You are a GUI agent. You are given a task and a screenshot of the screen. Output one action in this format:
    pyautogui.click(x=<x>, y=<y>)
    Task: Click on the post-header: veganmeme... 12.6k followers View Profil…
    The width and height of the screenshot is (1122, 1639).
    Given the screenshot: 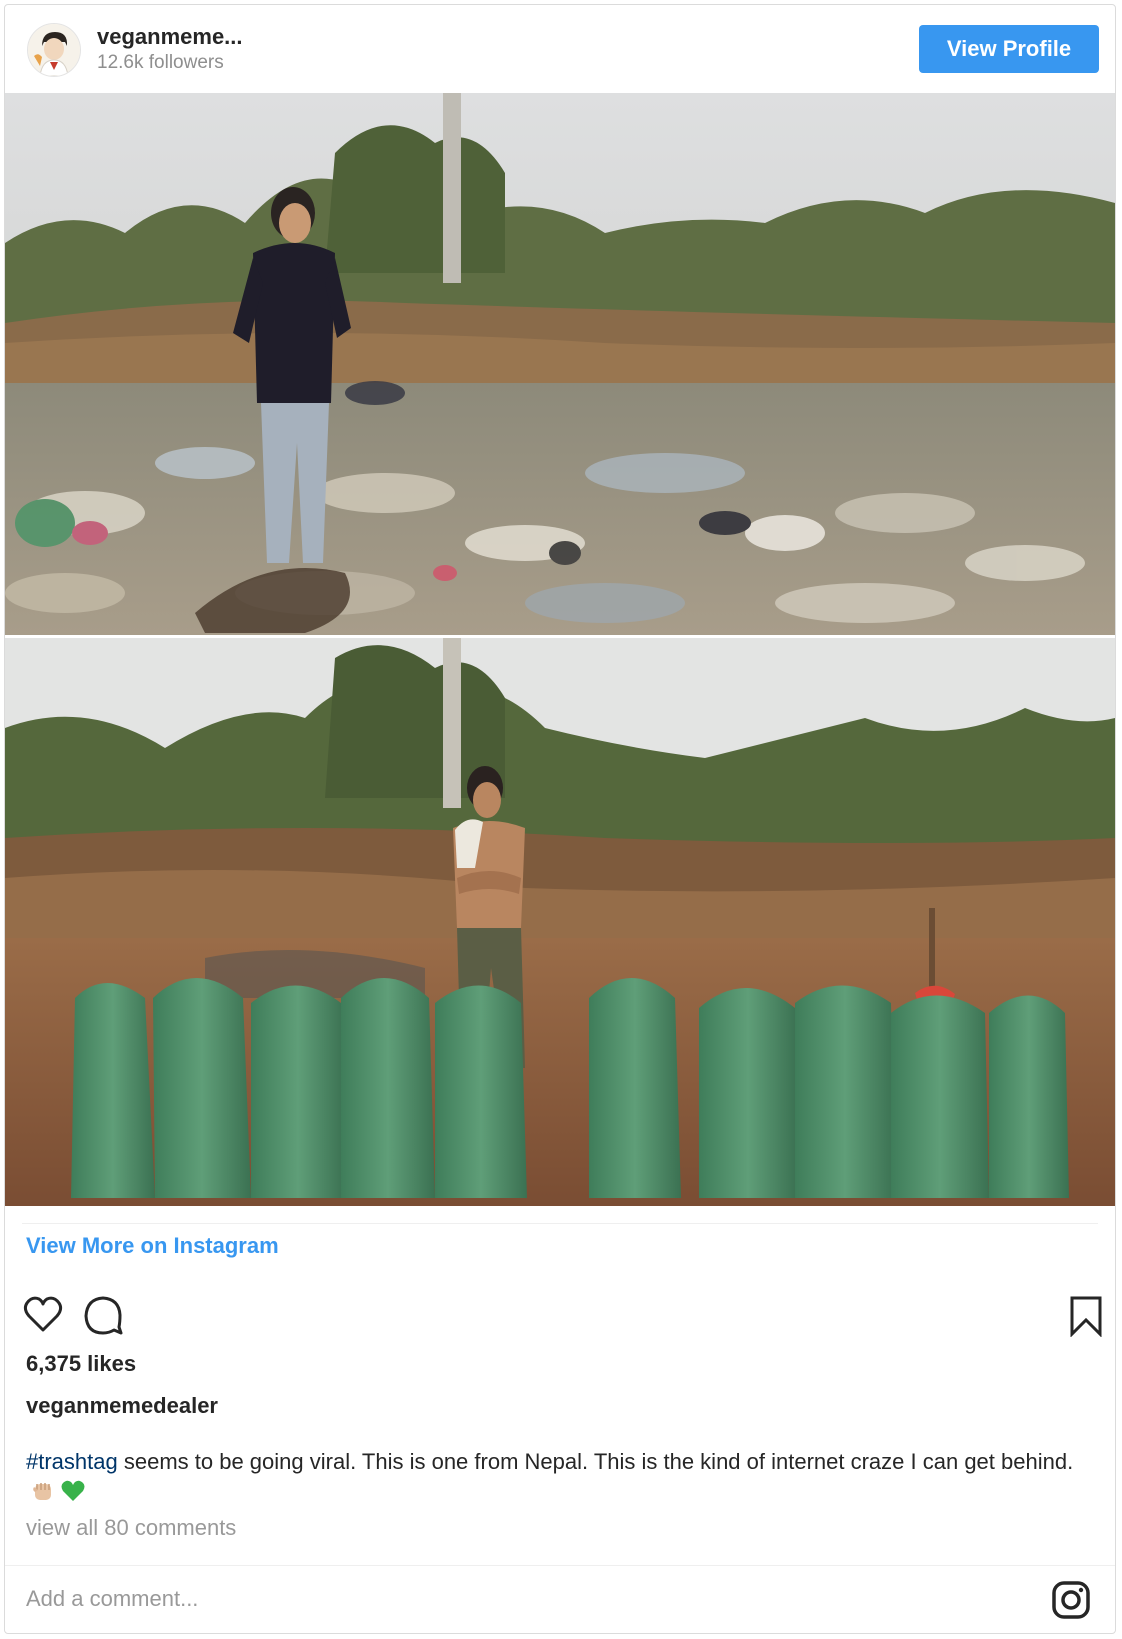 What is the action you would take?
    pyautogui.click(x=560, y=49)
    